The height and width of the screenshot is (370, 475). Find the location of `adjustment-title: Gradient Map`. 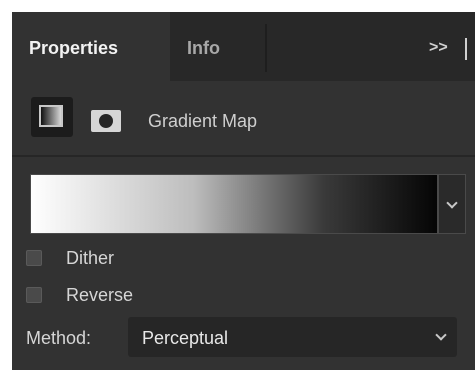

adjustment-title: Gradient Map is located at coordinates (203, 121).